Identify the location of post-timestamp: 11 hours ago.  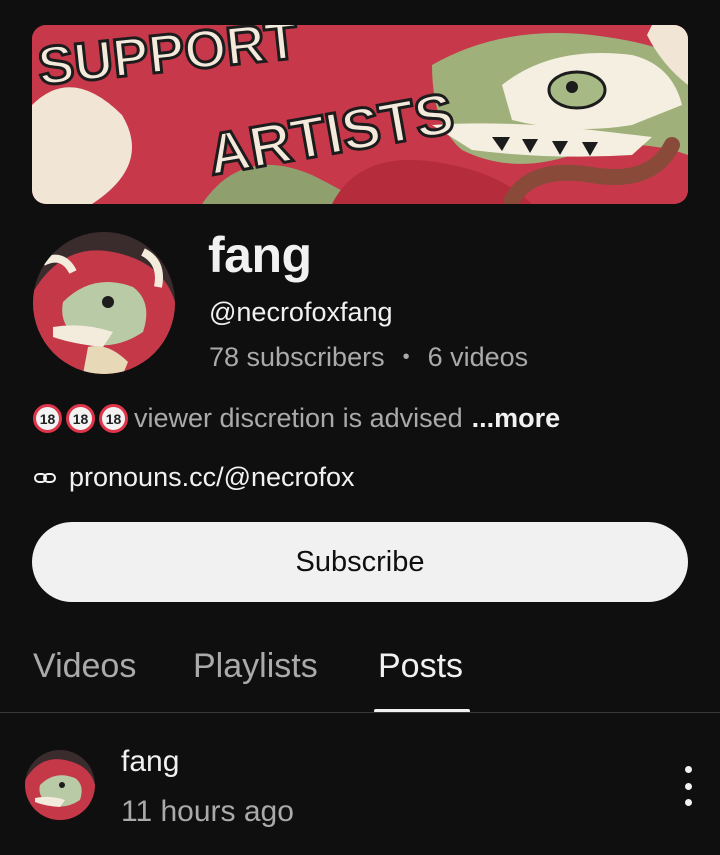
(207, 811).